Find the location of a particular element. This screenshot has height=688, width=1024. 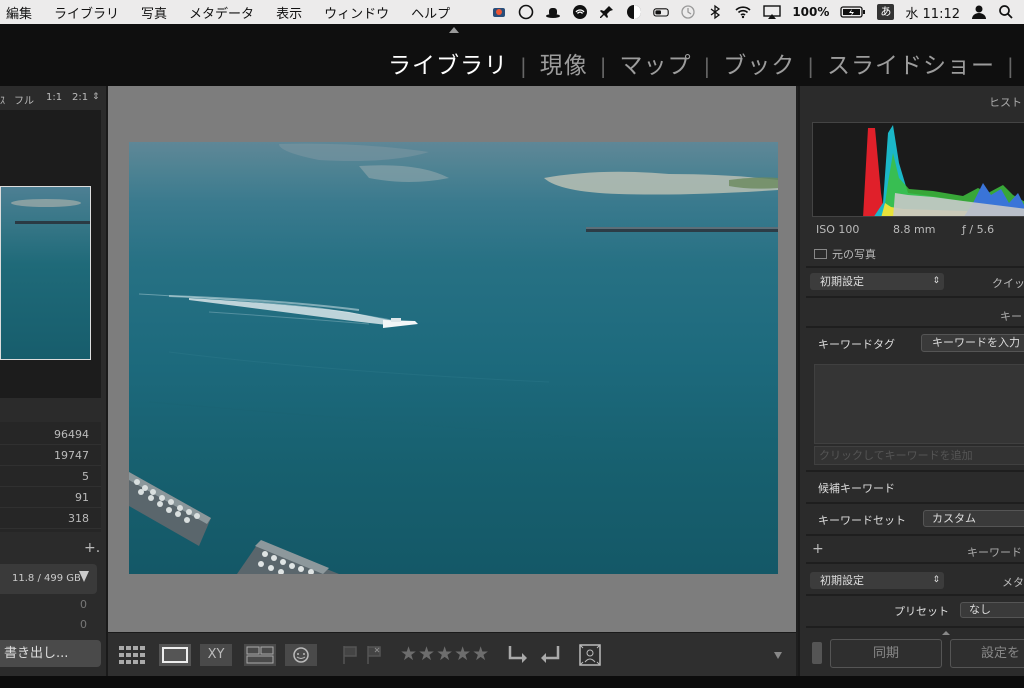

volume-expand-icon is located at coordinates (84, 576).